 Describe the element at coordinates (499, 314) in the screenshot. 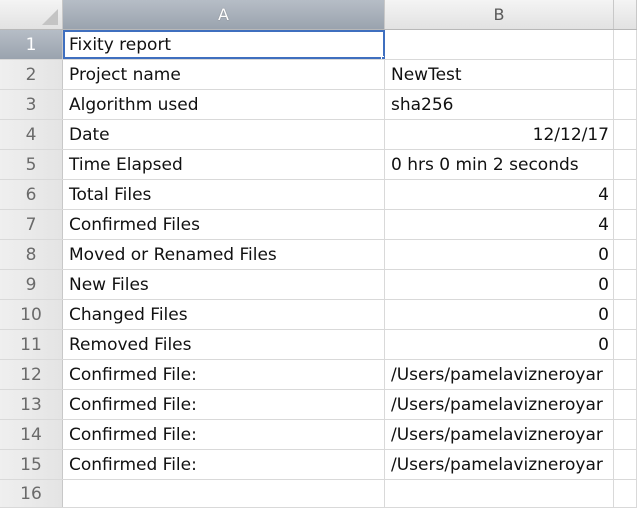

I see `cell-b10: 0` at that location.